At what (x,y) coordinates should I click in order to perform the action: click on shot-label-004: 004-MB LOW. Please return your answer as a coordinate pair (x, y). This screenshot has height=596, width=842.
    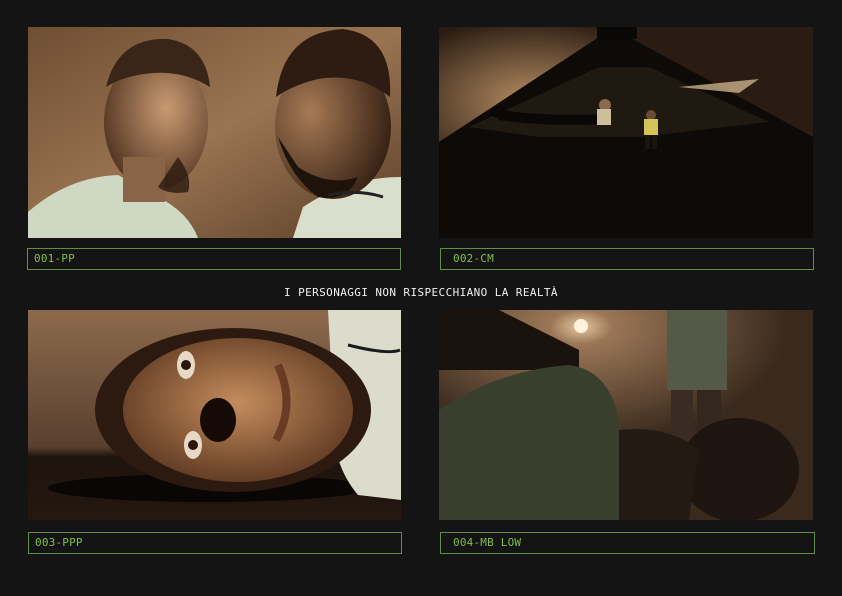
    Looking at the image, I should click on (627, 543).